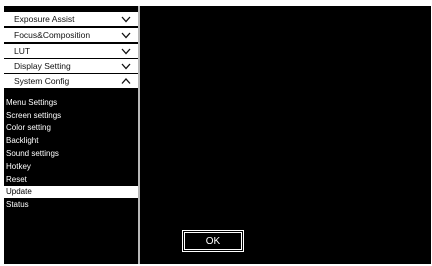 This screenshot has height=266, width=432. I want to click on menu-exposure-assist-label: Exposure Assist, so click(44, 19).